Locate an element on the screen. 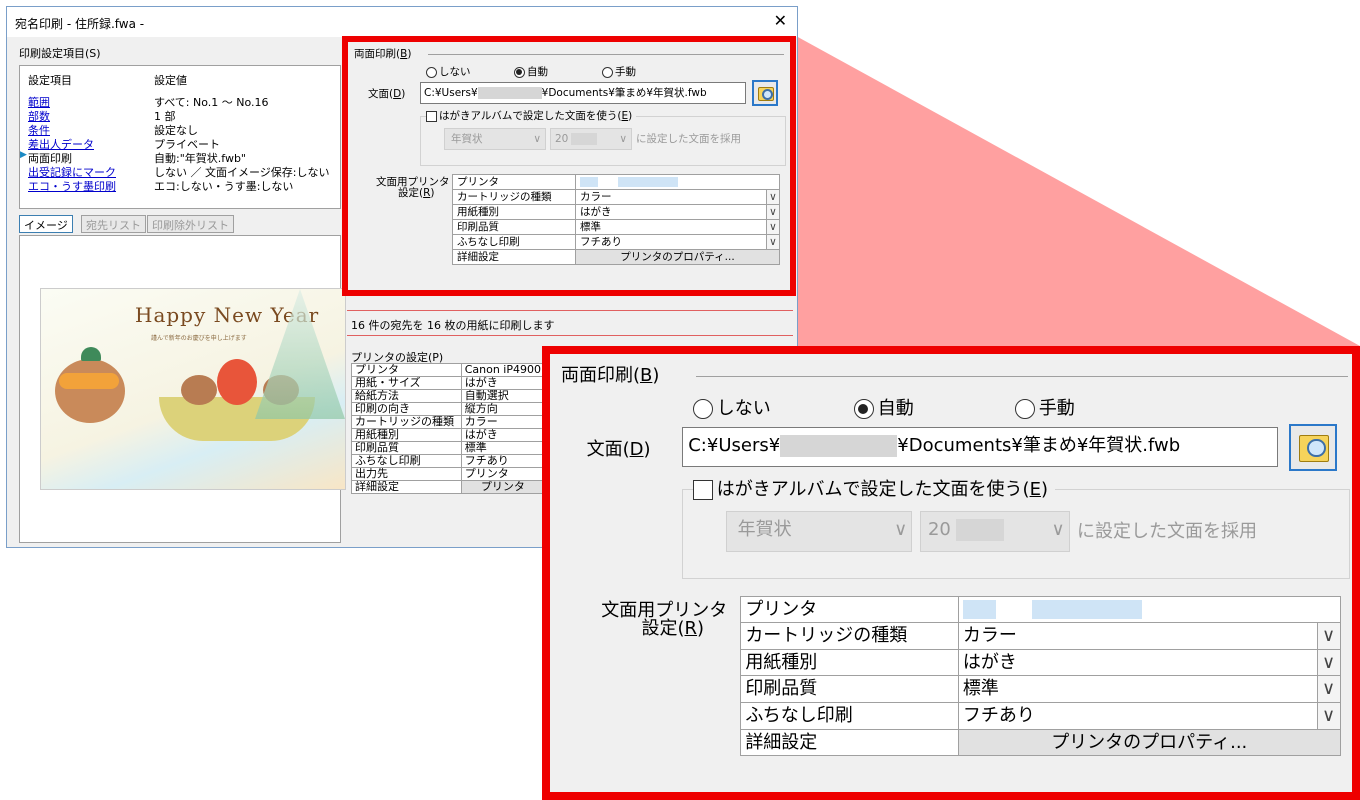 The height and width of the screenshot is (800, 1360). tab-image: イメージ is located at coordinates (46, 224).